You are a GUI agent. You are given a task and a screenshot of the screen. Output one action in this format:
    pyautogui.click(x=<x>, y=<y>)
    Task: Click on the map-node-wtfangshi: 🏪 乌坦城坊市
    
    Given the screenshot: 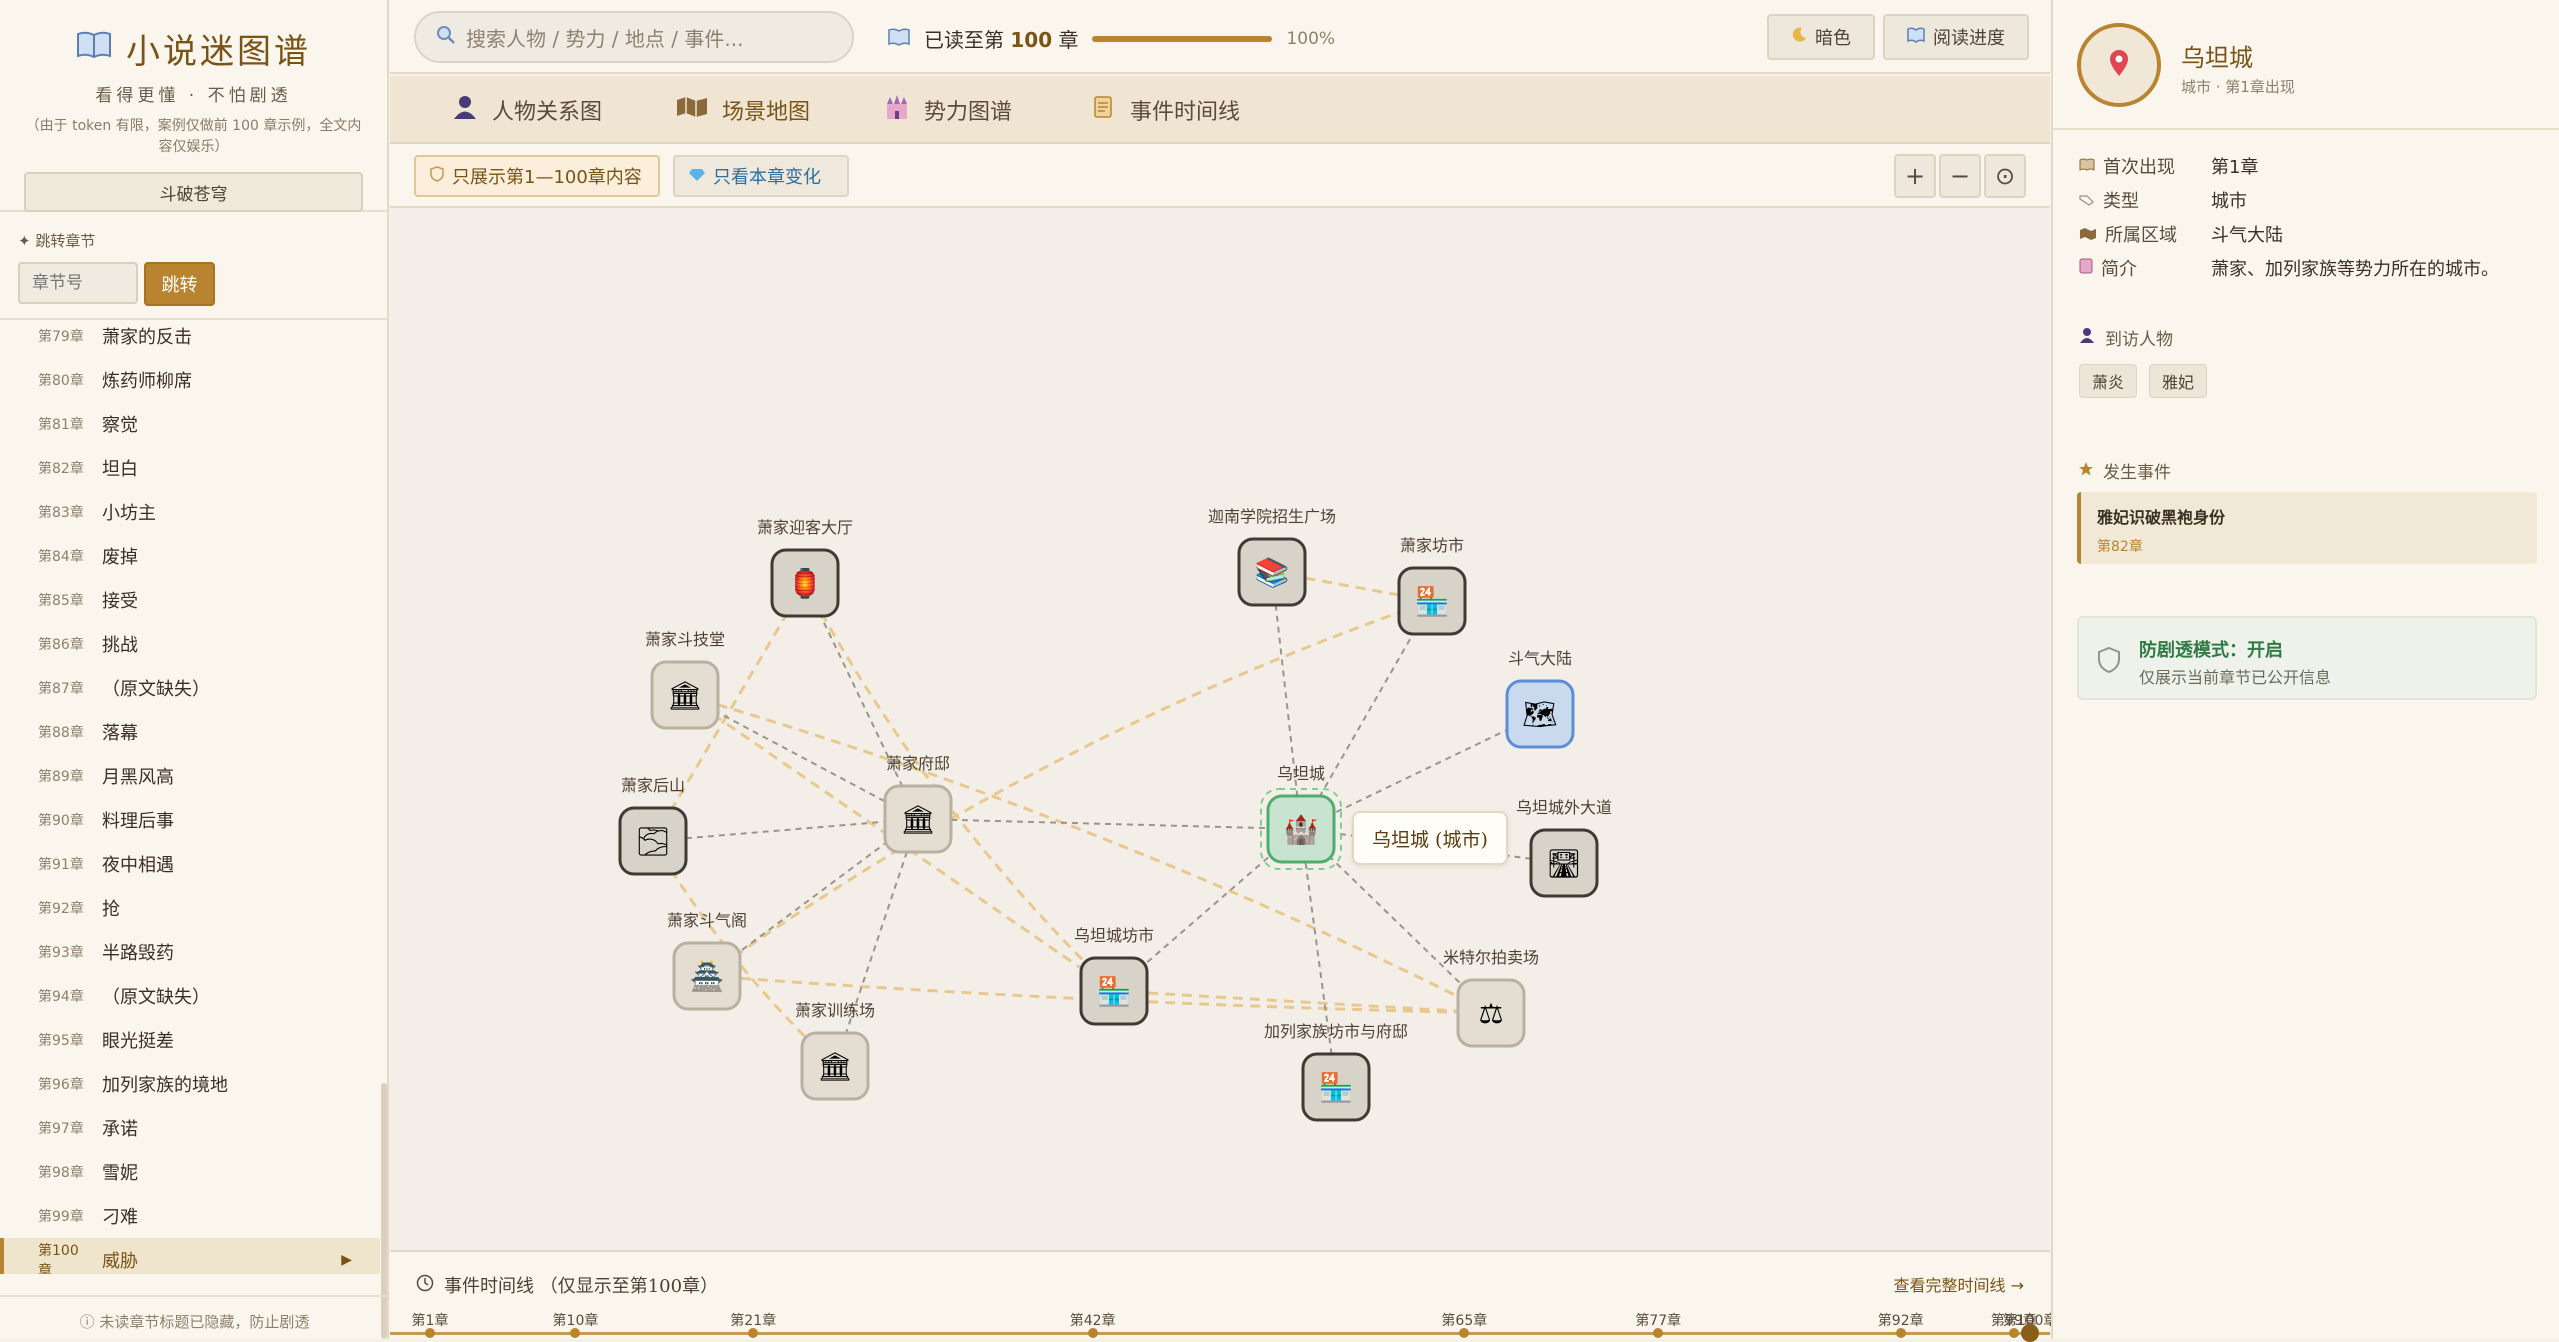 What is the action you would take?
    pyautogui.click(x=1114, y=976)
    